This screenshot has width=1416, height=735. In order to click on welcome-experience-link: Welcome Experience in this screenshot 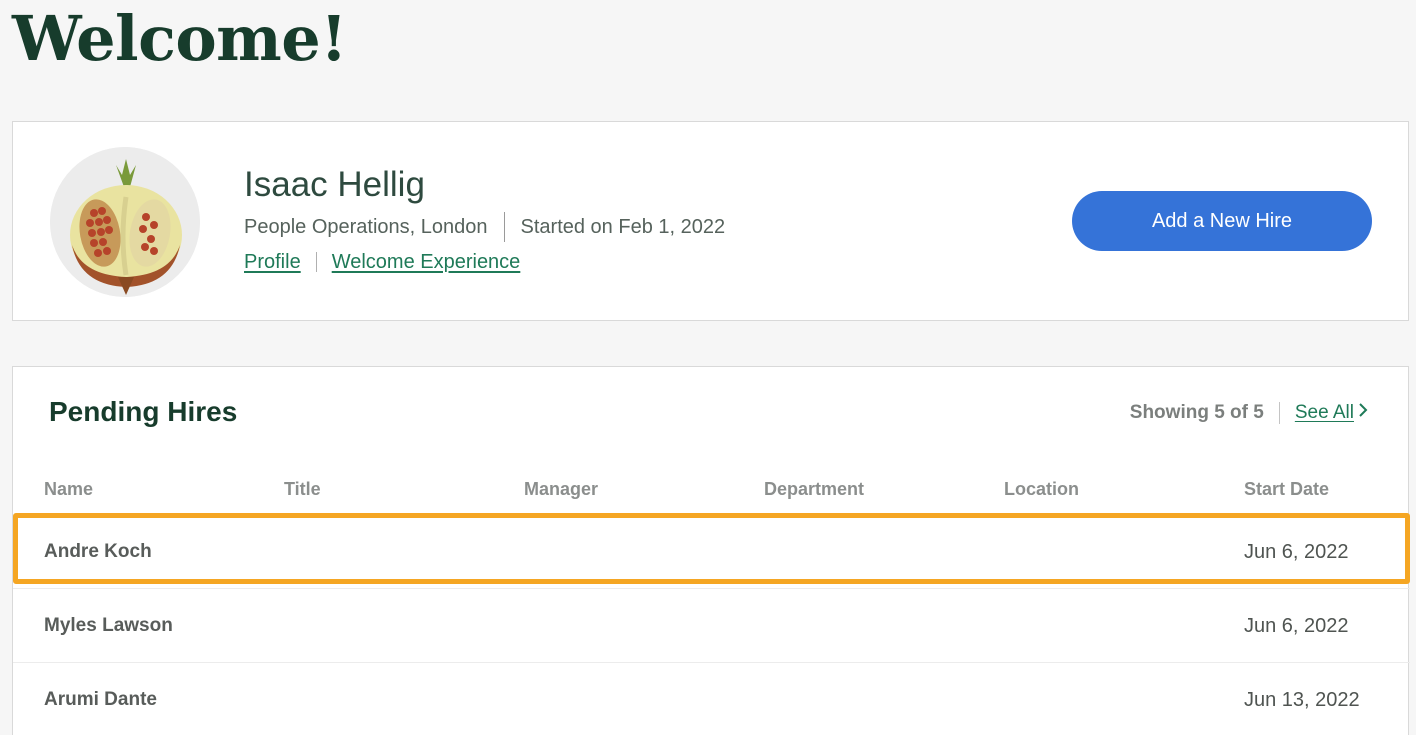, I will do `click(426, 262)`.